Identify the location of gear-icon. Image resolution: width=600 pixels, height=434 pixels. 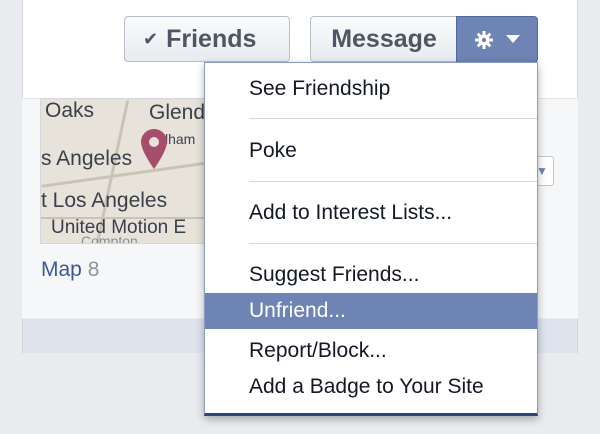
(484, 39).